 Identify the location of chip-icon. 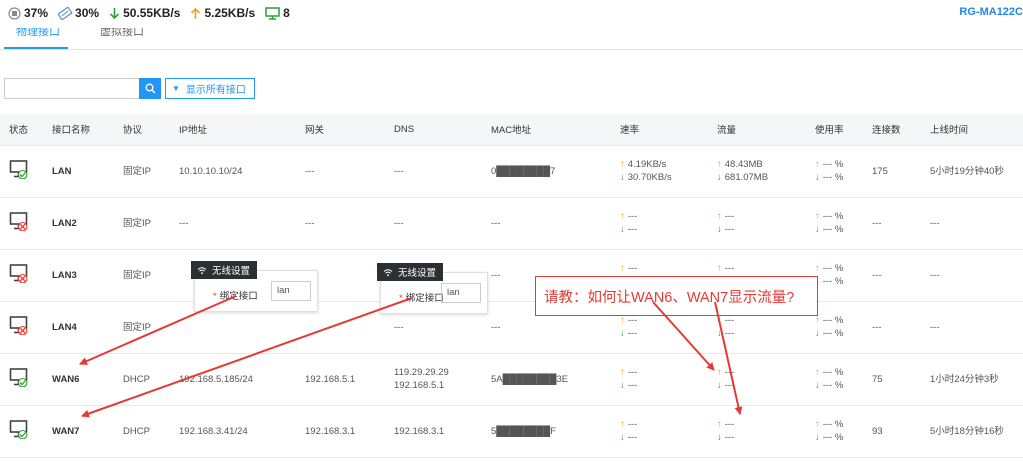
(14, 13).